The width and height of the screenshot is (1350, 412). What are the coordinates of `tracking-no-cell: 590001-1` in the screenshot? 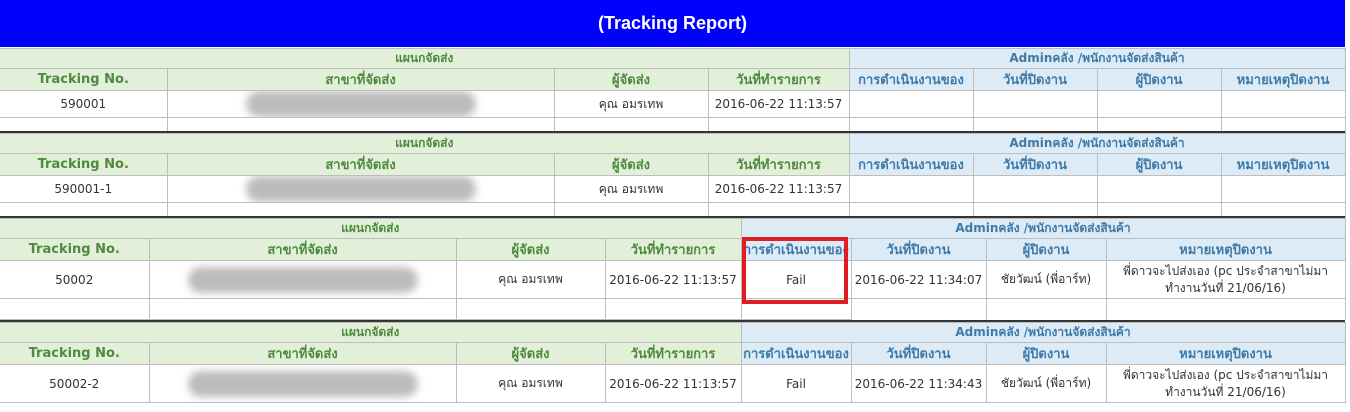 It's located at (84, 189).